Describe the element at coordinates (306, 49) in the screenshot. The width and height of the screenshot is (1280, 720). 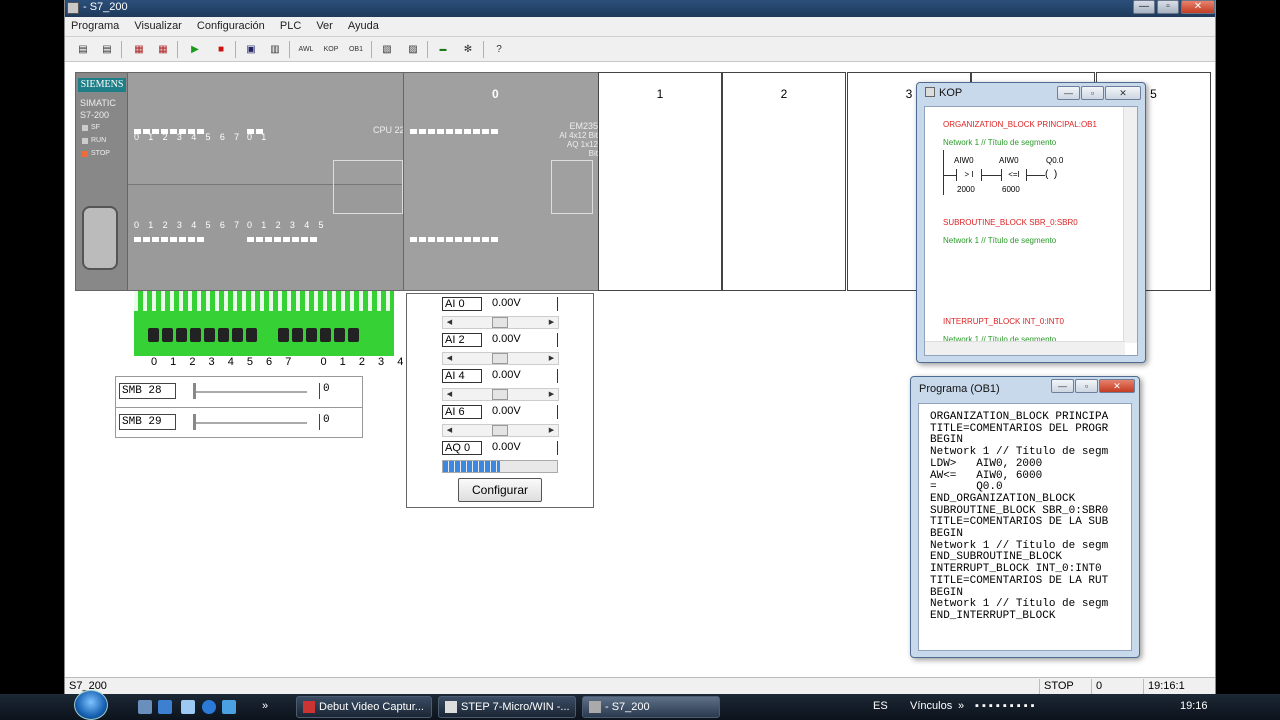
I see `awl-button: AWL` at that location.